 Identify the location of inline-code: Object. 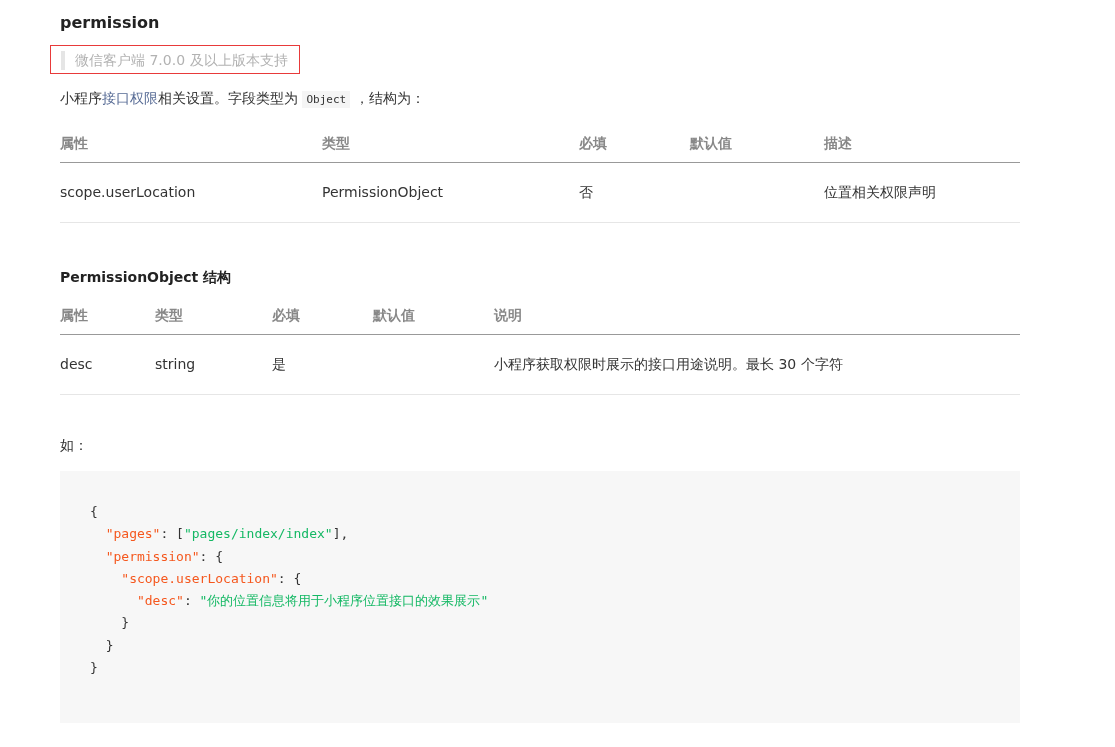
(326, 99).